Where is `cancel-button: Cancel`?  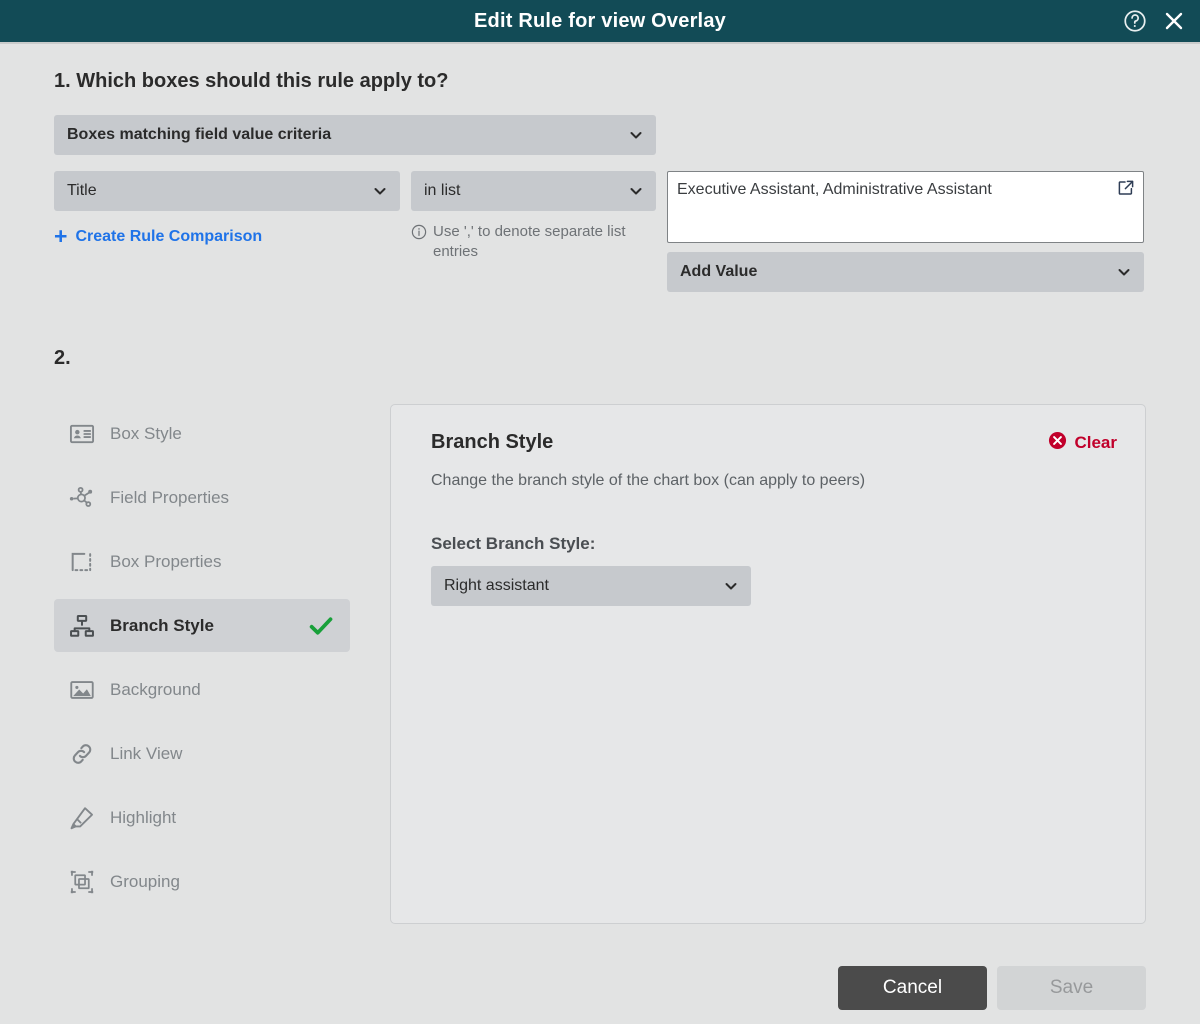 cancel-button: Cancel is located at coordinates (912, 988).